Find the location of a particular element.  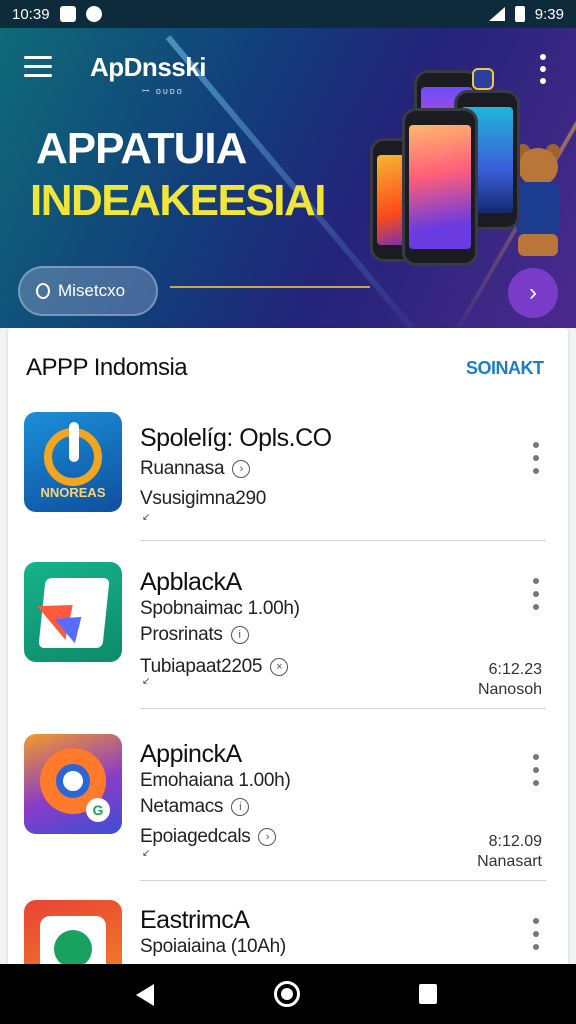

app-timestamp: 8:12.09 Nanasart is located at coordinates (509, 852).